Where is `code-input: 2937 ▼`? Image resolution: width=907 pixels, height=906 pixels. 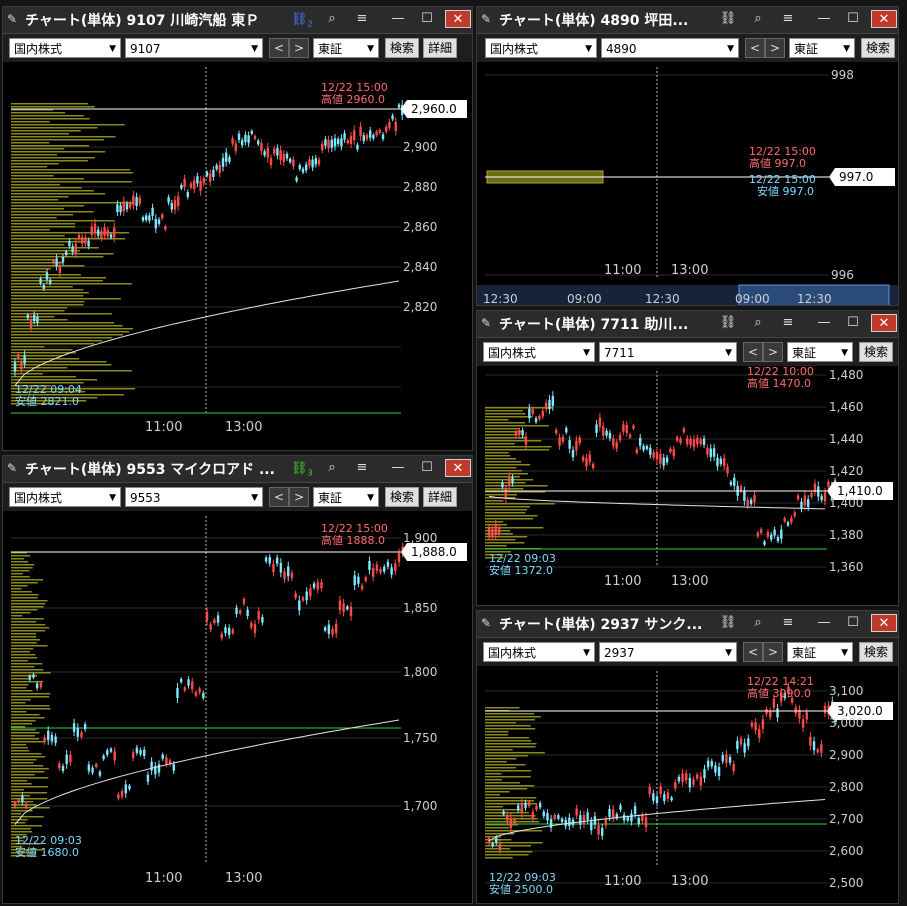
code-input: 2937 ▼ is located at coordinates (668, 652).